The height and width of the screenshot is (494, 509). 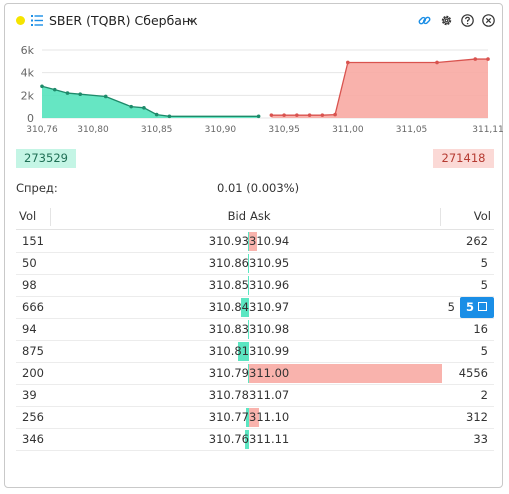 I want to click on ask-volume: 4556, so click(x=473, y=373).